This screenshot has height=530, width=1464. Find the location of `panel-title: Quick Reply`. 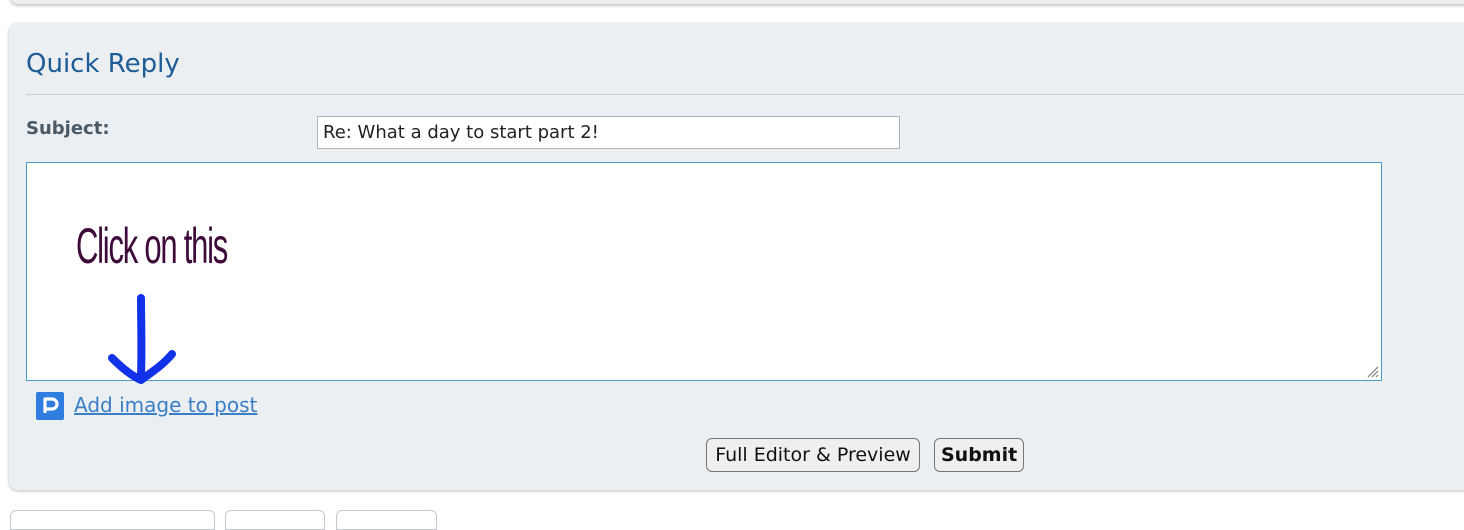

panel-title: Quick Reply is located at coordinates (103, 64).